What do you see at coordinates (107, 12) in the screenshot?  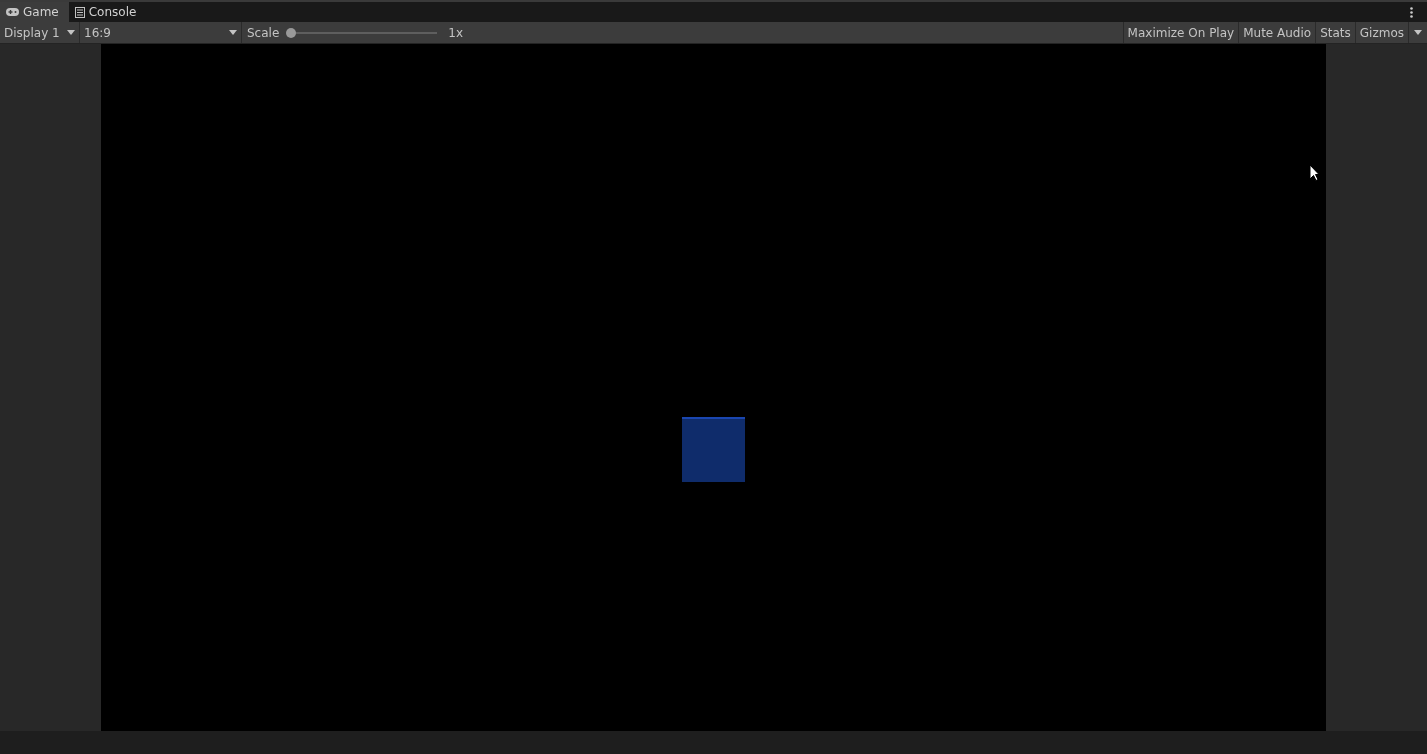 I see `tab: Console` at bounding box center [107, 12].